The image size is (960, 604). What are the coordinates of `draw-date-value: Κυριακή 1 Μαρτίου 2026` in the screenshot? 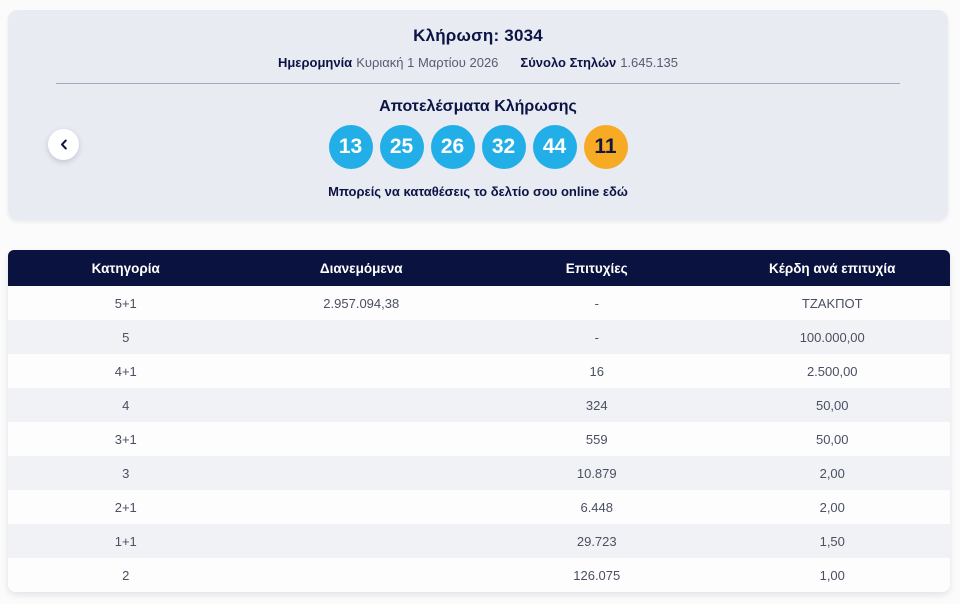 It's located at (427, 62).